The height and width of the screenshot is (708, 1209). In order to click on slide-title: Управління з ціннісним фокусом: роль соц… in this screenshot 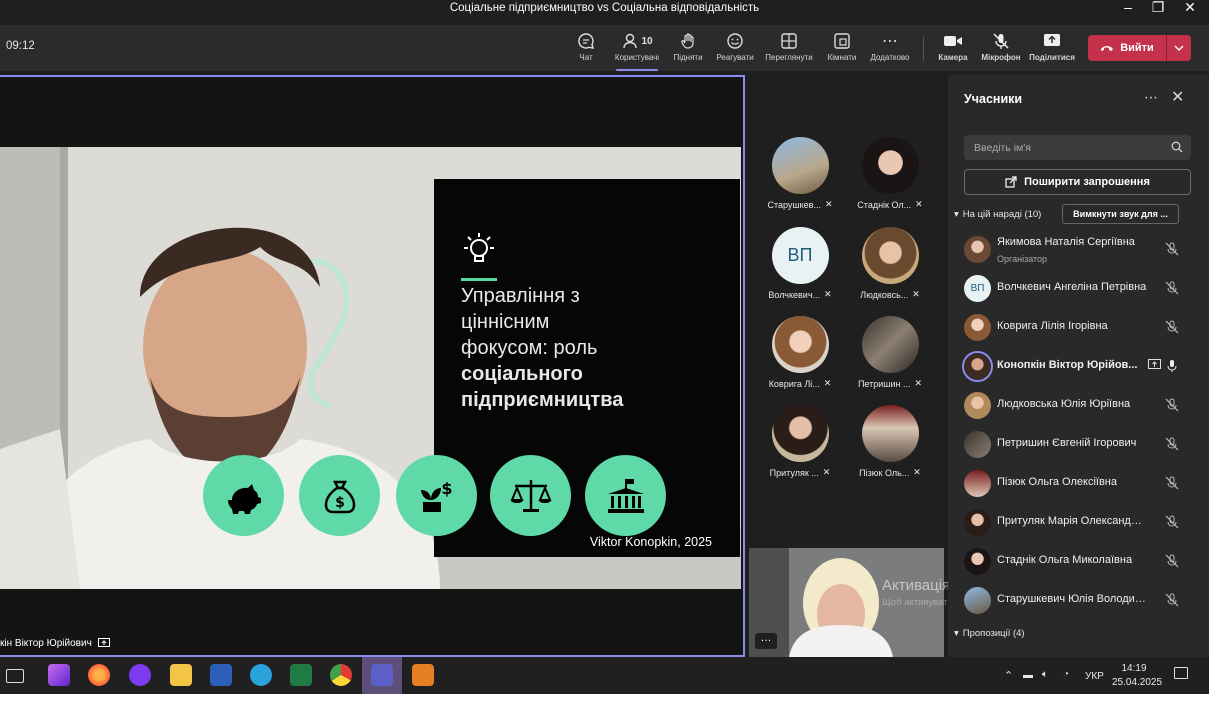, I will do `click(542, 348)`.